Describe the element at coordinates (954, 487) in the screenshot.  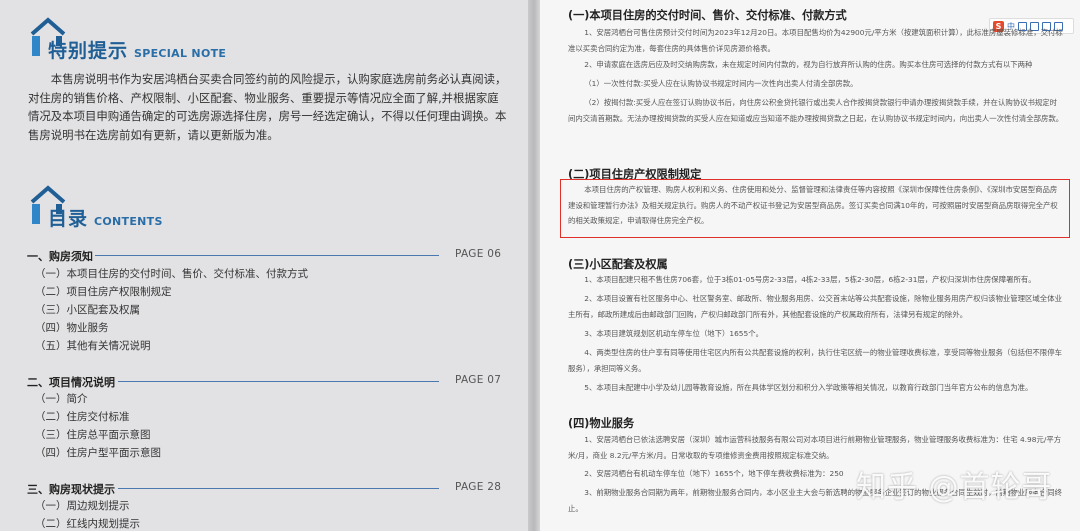
I see `zhihu-watermark: 知乎 @首轮哥` at that location.